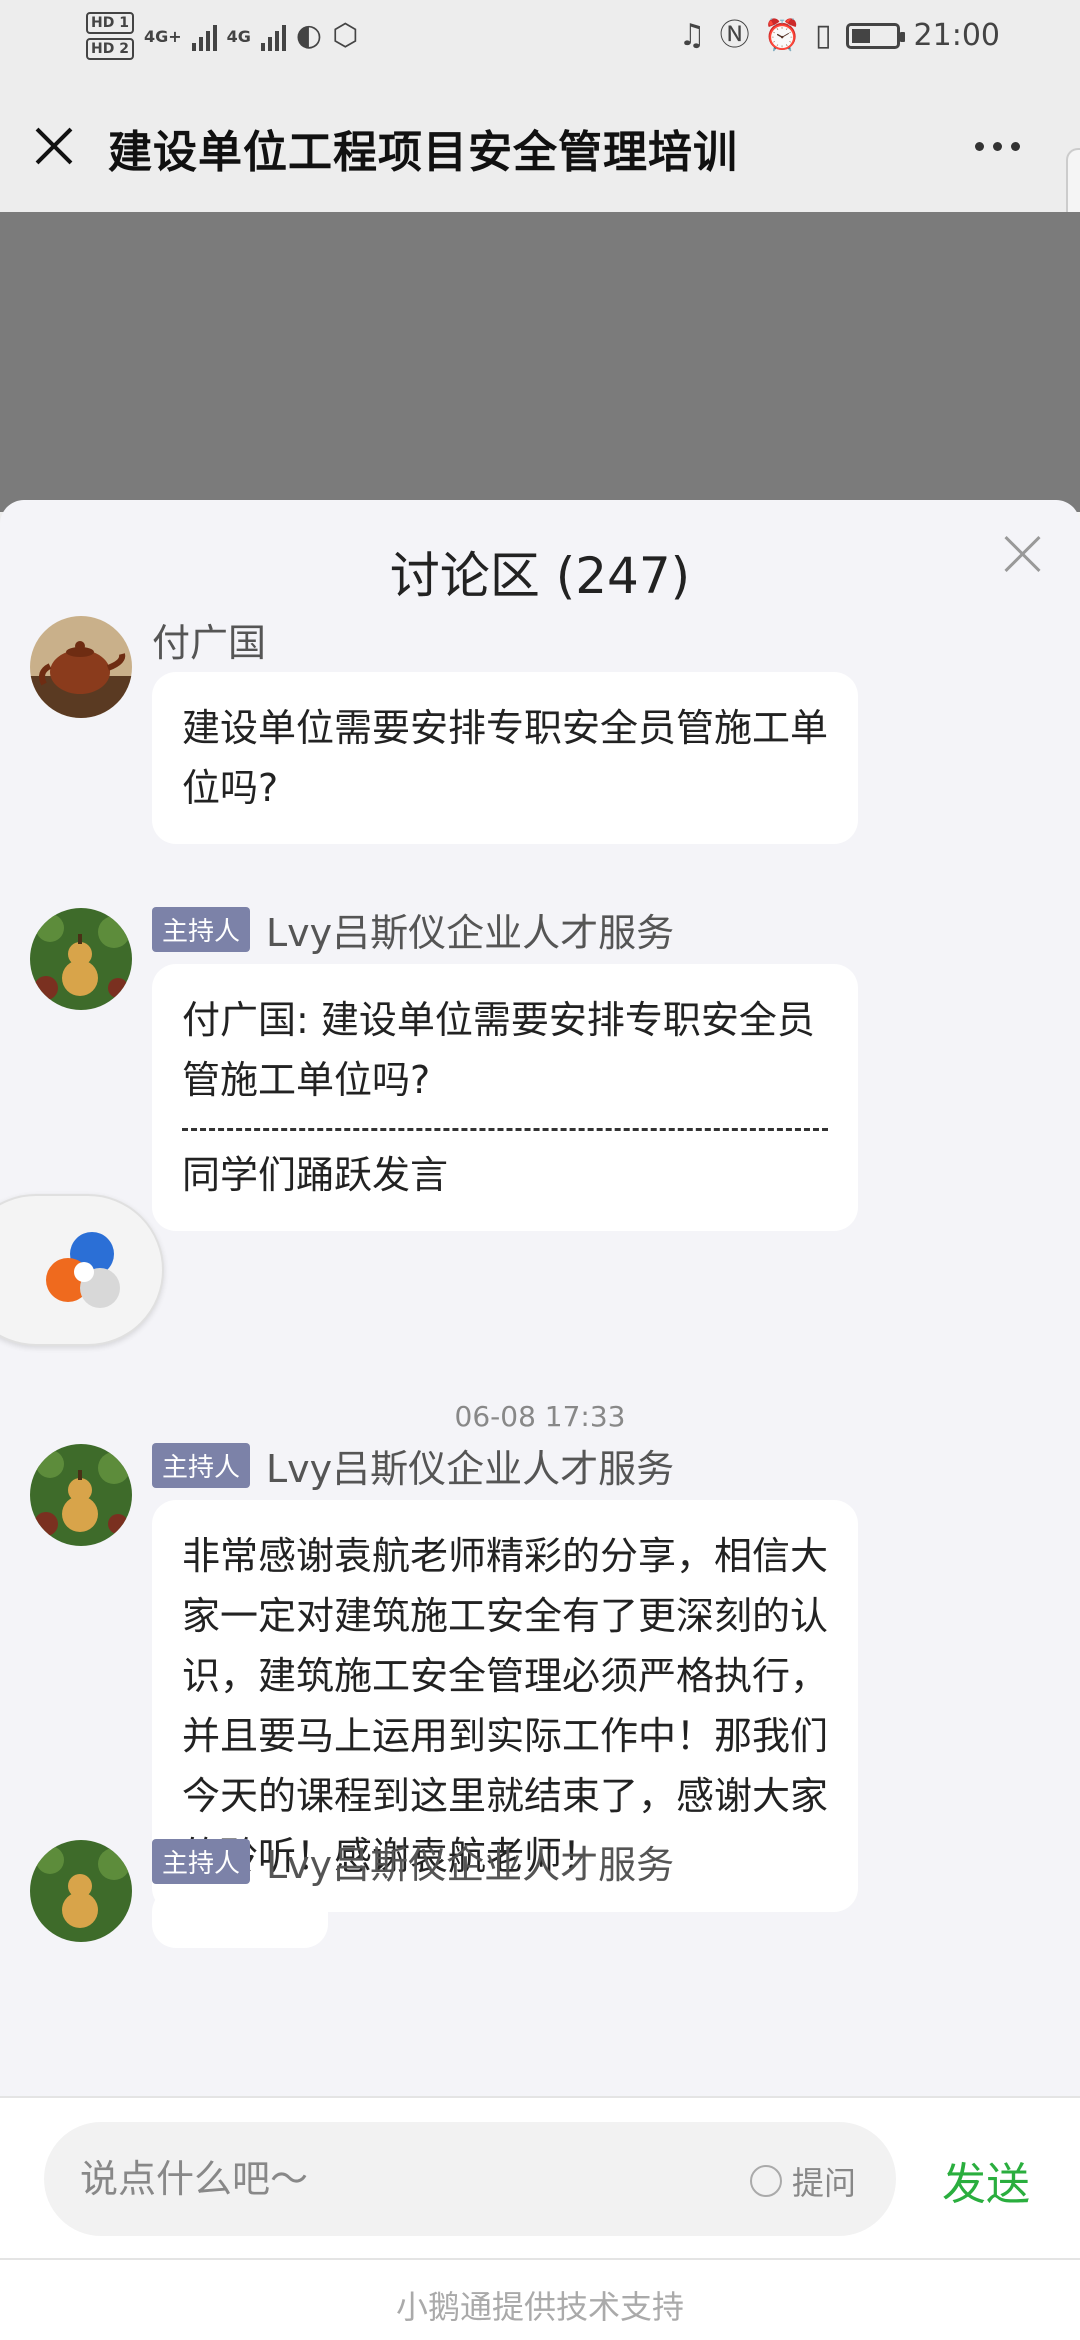 Image resolution: width=1080 pixels, height=2340 pixels. What do you see at coordinates (238, 36) in the screenshot?
I see `network-label-2: 4G` at bounding box center [238, 36].